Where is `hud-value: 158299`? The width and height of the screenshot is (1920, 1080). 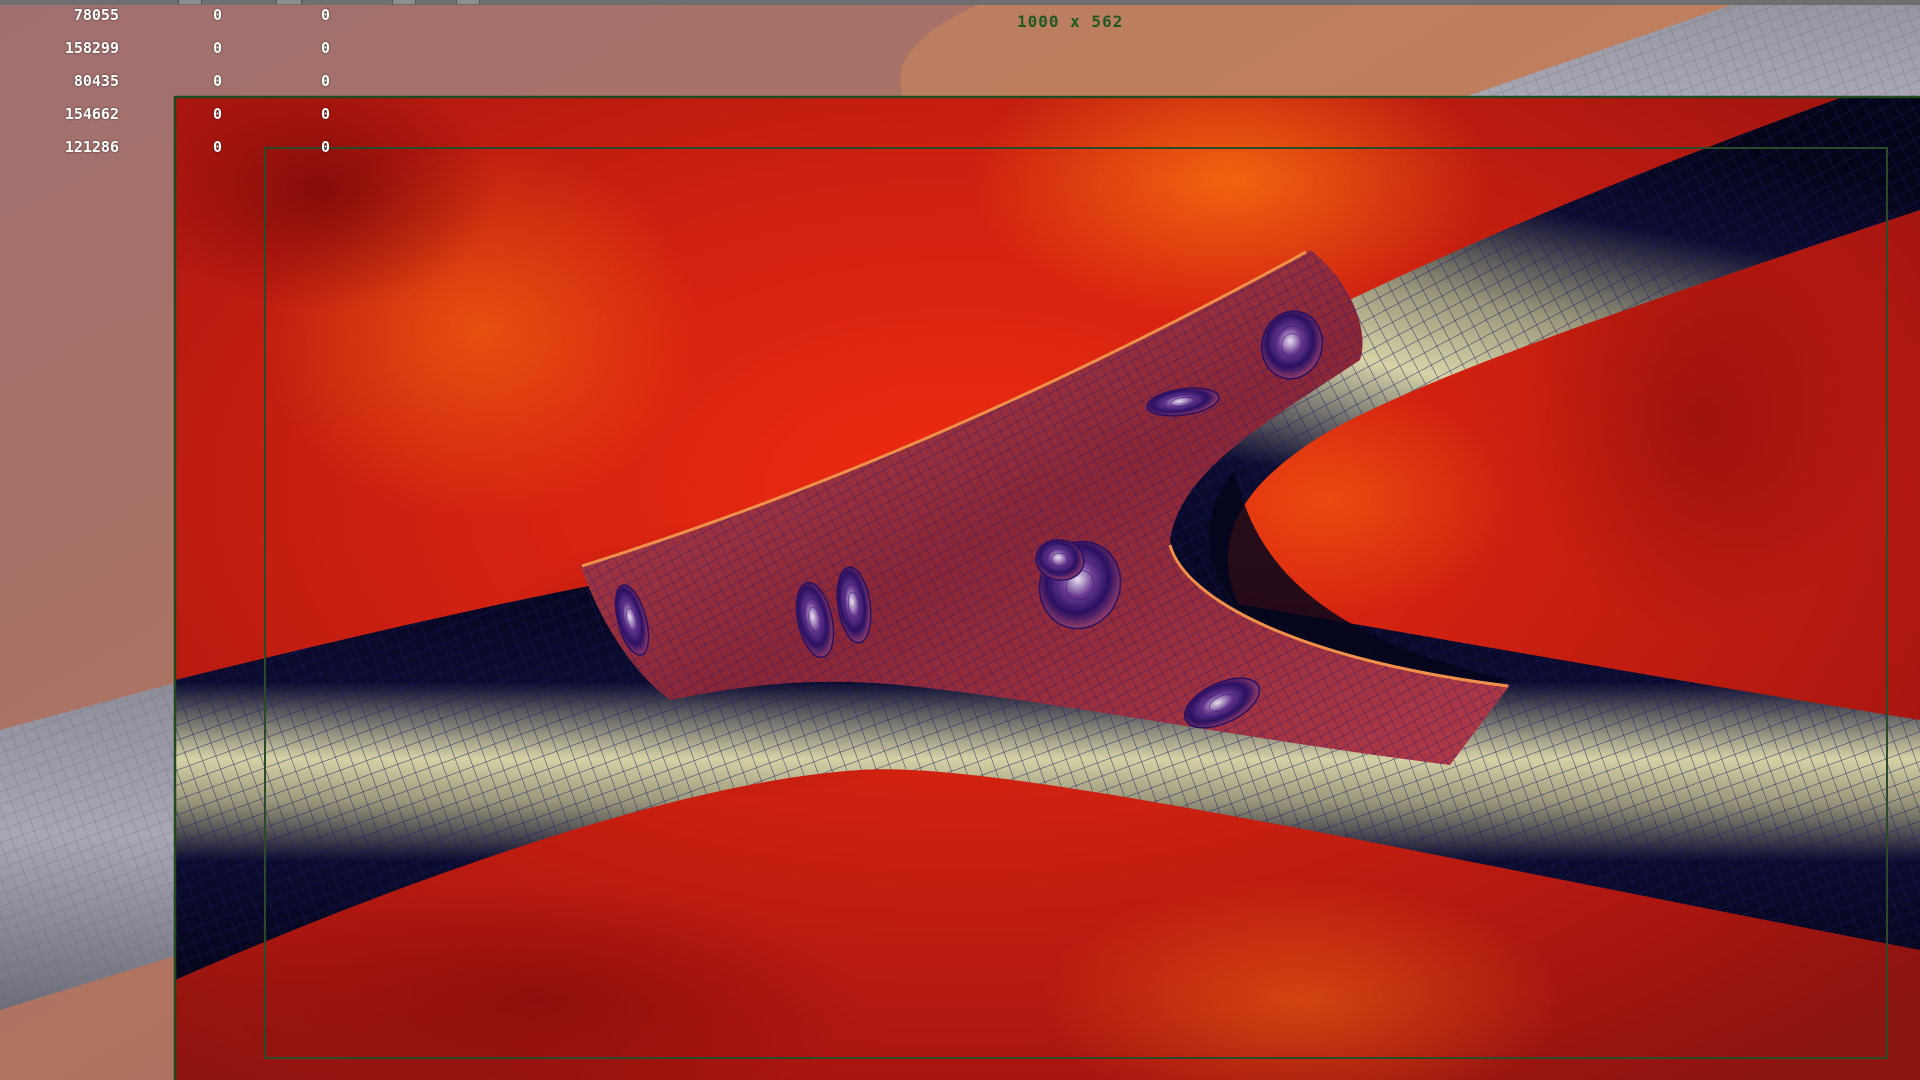
hud-value: 158299 is located at coordinates (91, 48).